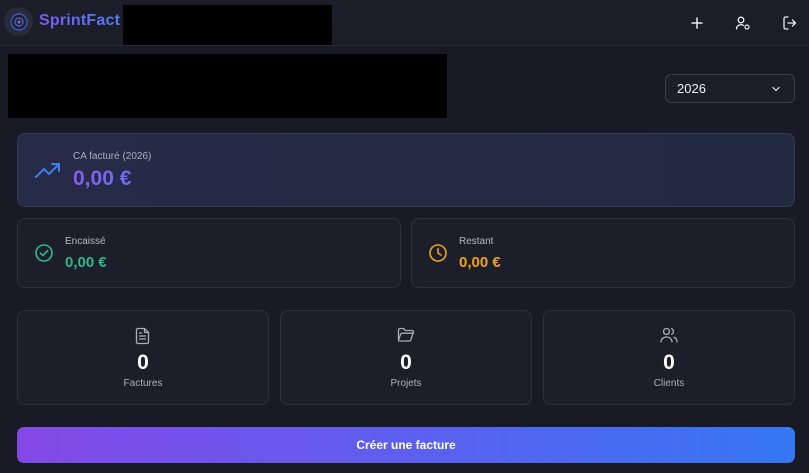  Describe the element at coordinates (47, 170) in the screenshot. I see `trending-up-icon` at that location.